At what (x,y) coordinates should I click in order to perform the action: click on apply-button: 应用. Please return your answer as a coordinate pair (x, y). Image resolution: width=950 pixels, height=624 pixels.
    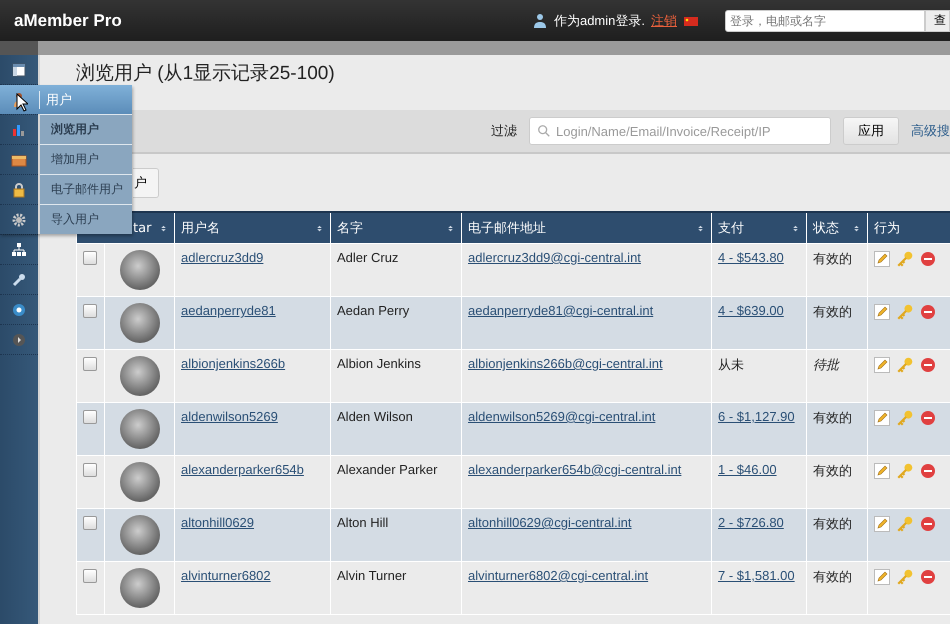
    Looking at the image, I should click on (871, 131).